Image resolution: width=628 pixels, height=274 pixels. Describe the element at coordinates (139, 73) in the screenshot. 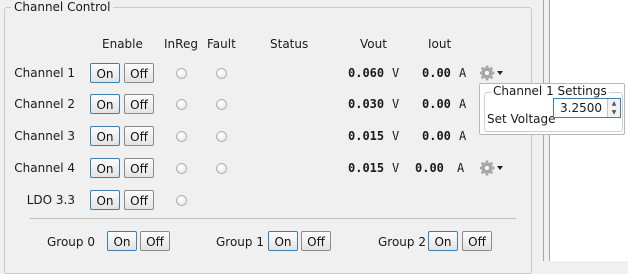

I see `channel-1-off-button: Off` at that location.